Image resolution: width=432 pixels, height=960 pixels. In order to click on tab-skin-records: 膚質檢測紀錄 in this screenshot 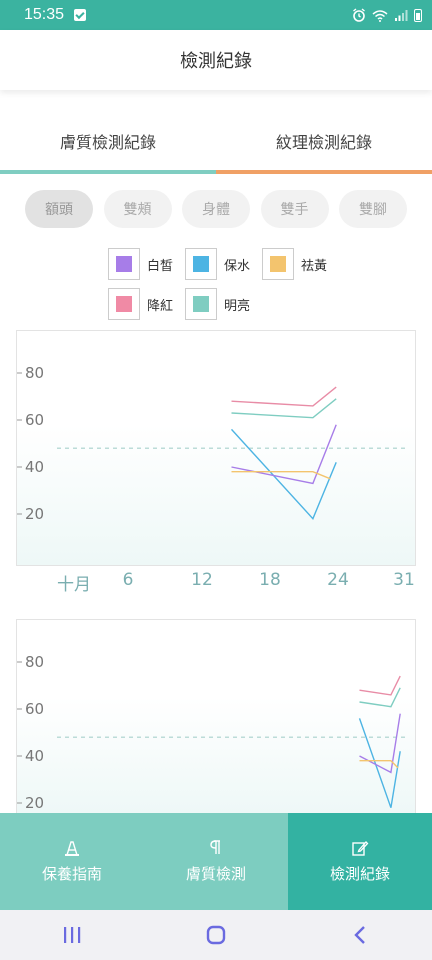, I will do `click(108, 141)`.